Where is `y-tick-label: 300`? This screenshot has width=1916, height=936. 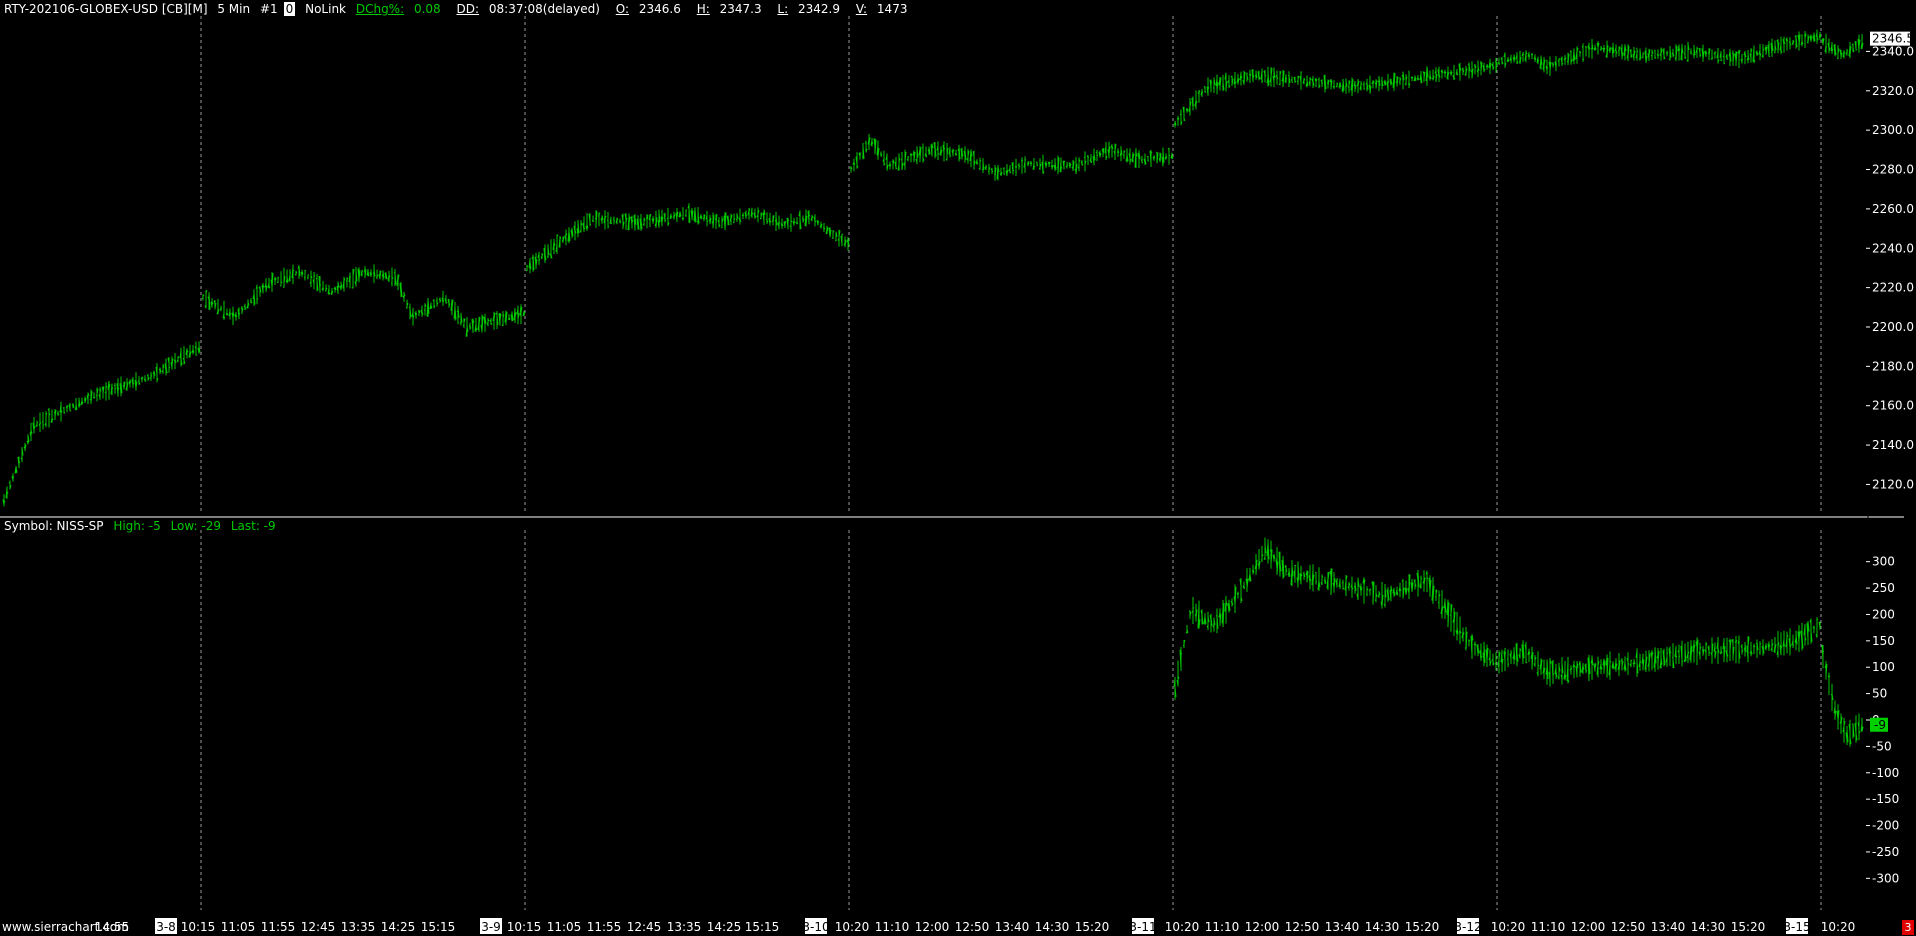 y-tick-label: 300 is located at coordinates (1883, 562).